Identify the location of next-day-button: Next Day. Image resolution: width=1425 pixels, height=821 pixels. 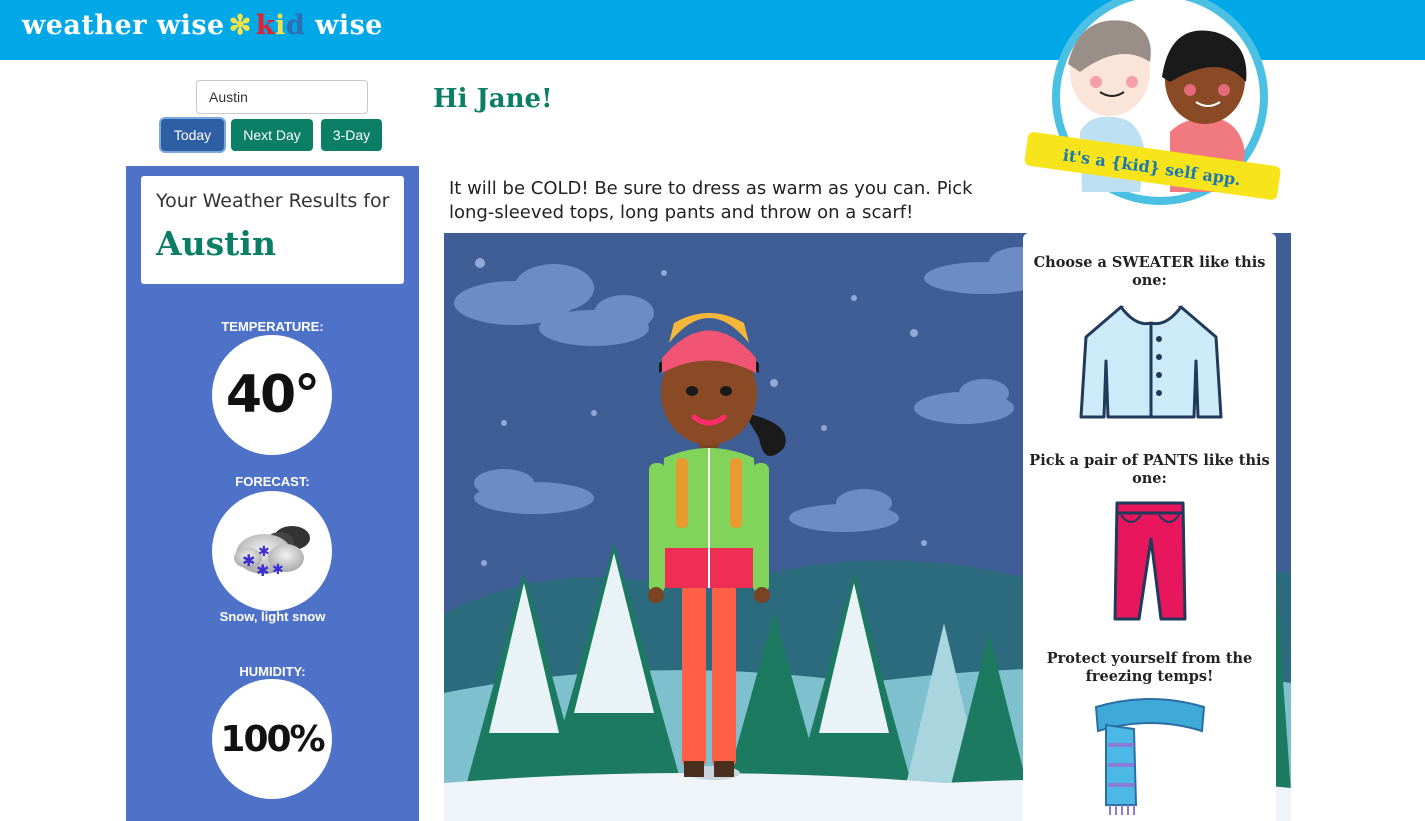
(272, 135).